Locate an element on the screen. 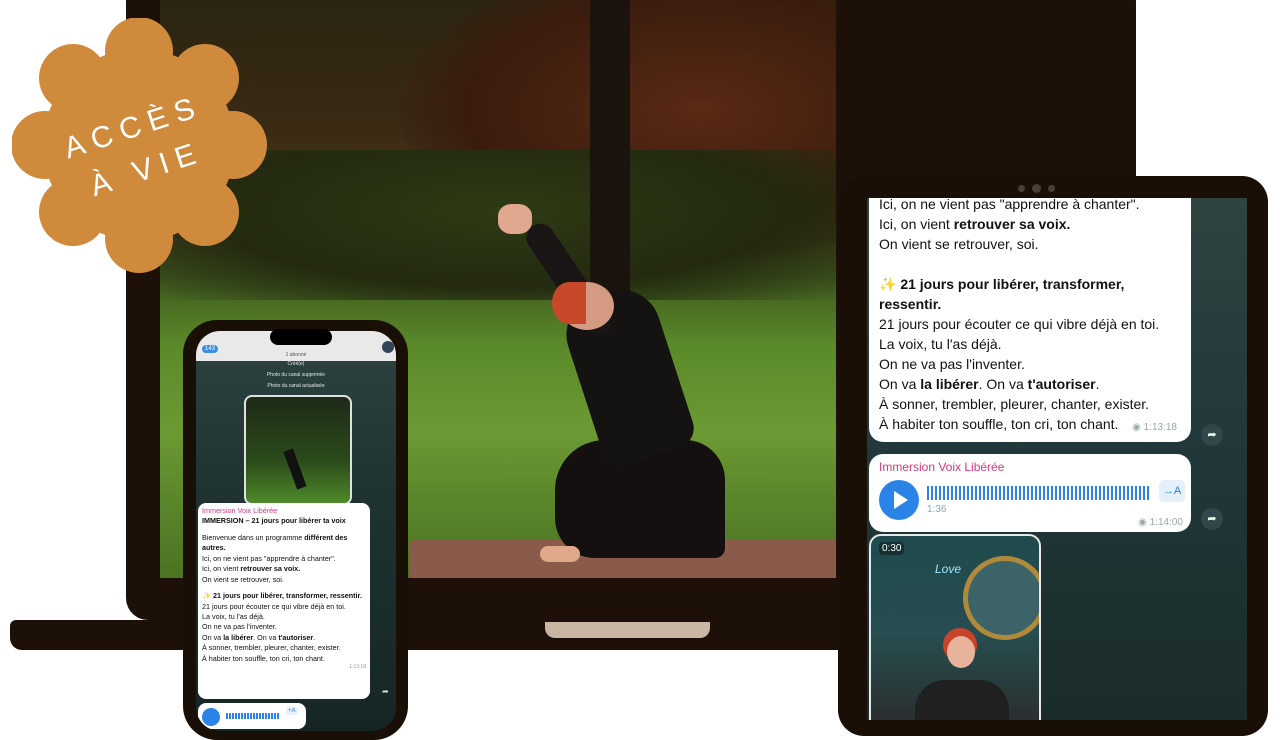 The height and width of the screenshot is (740, 1280). photo-figure is located at coordinates (295, 469).